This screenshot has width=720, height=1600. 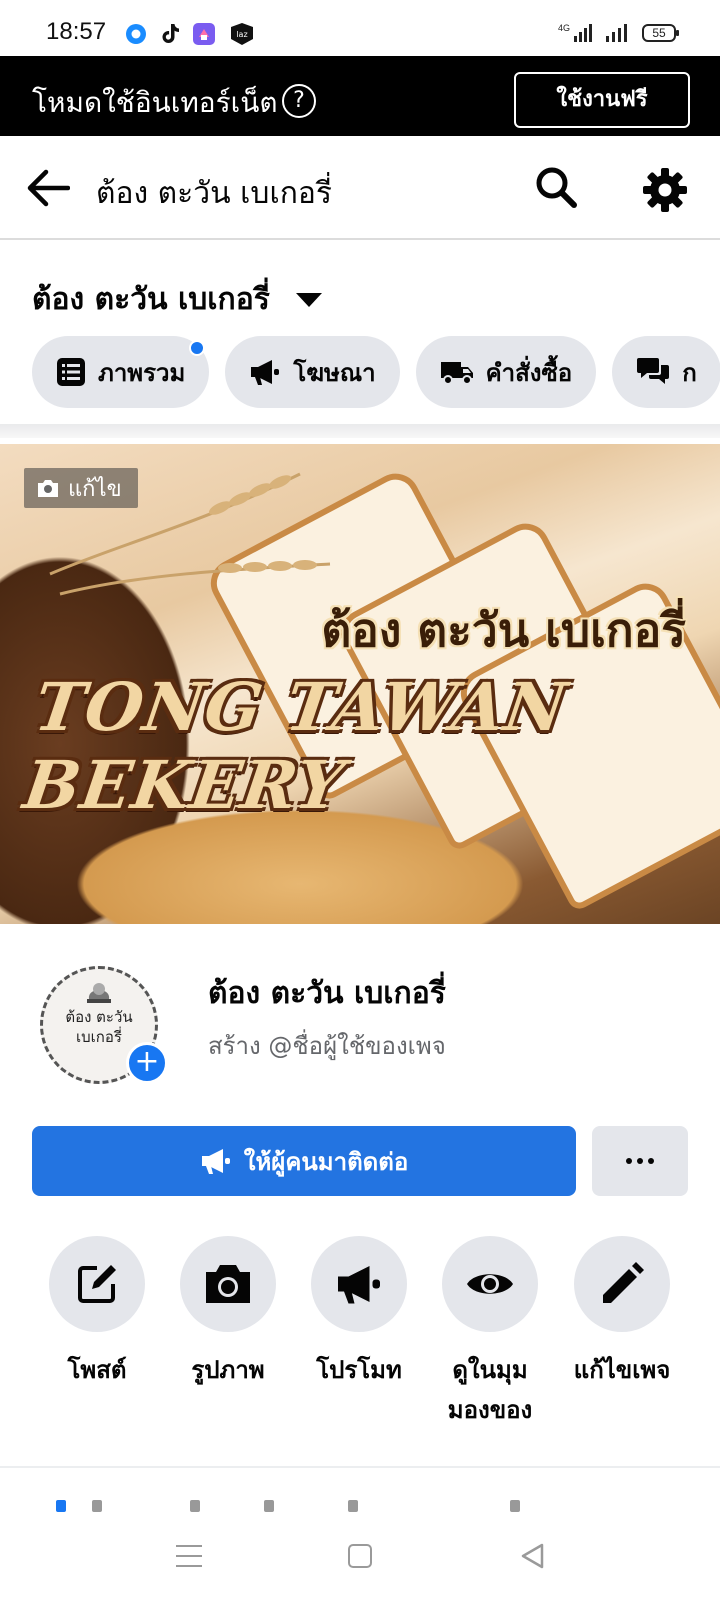 I want to click on notification-dot, so click(x=197, y=348).